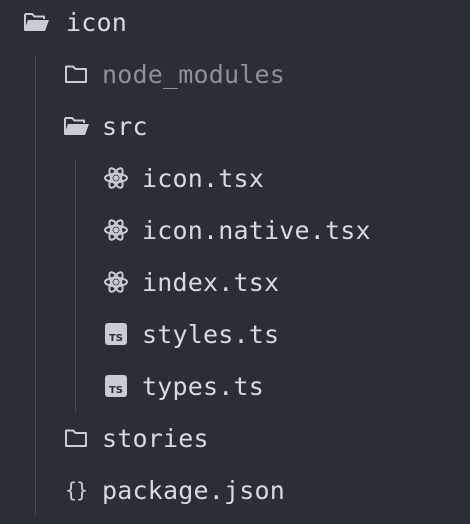  What do you see at coordinates (132, 178) in the screenshot?
I see `tree-item-icon-tsx: icon.tsx` at bounding box center [132, 178].